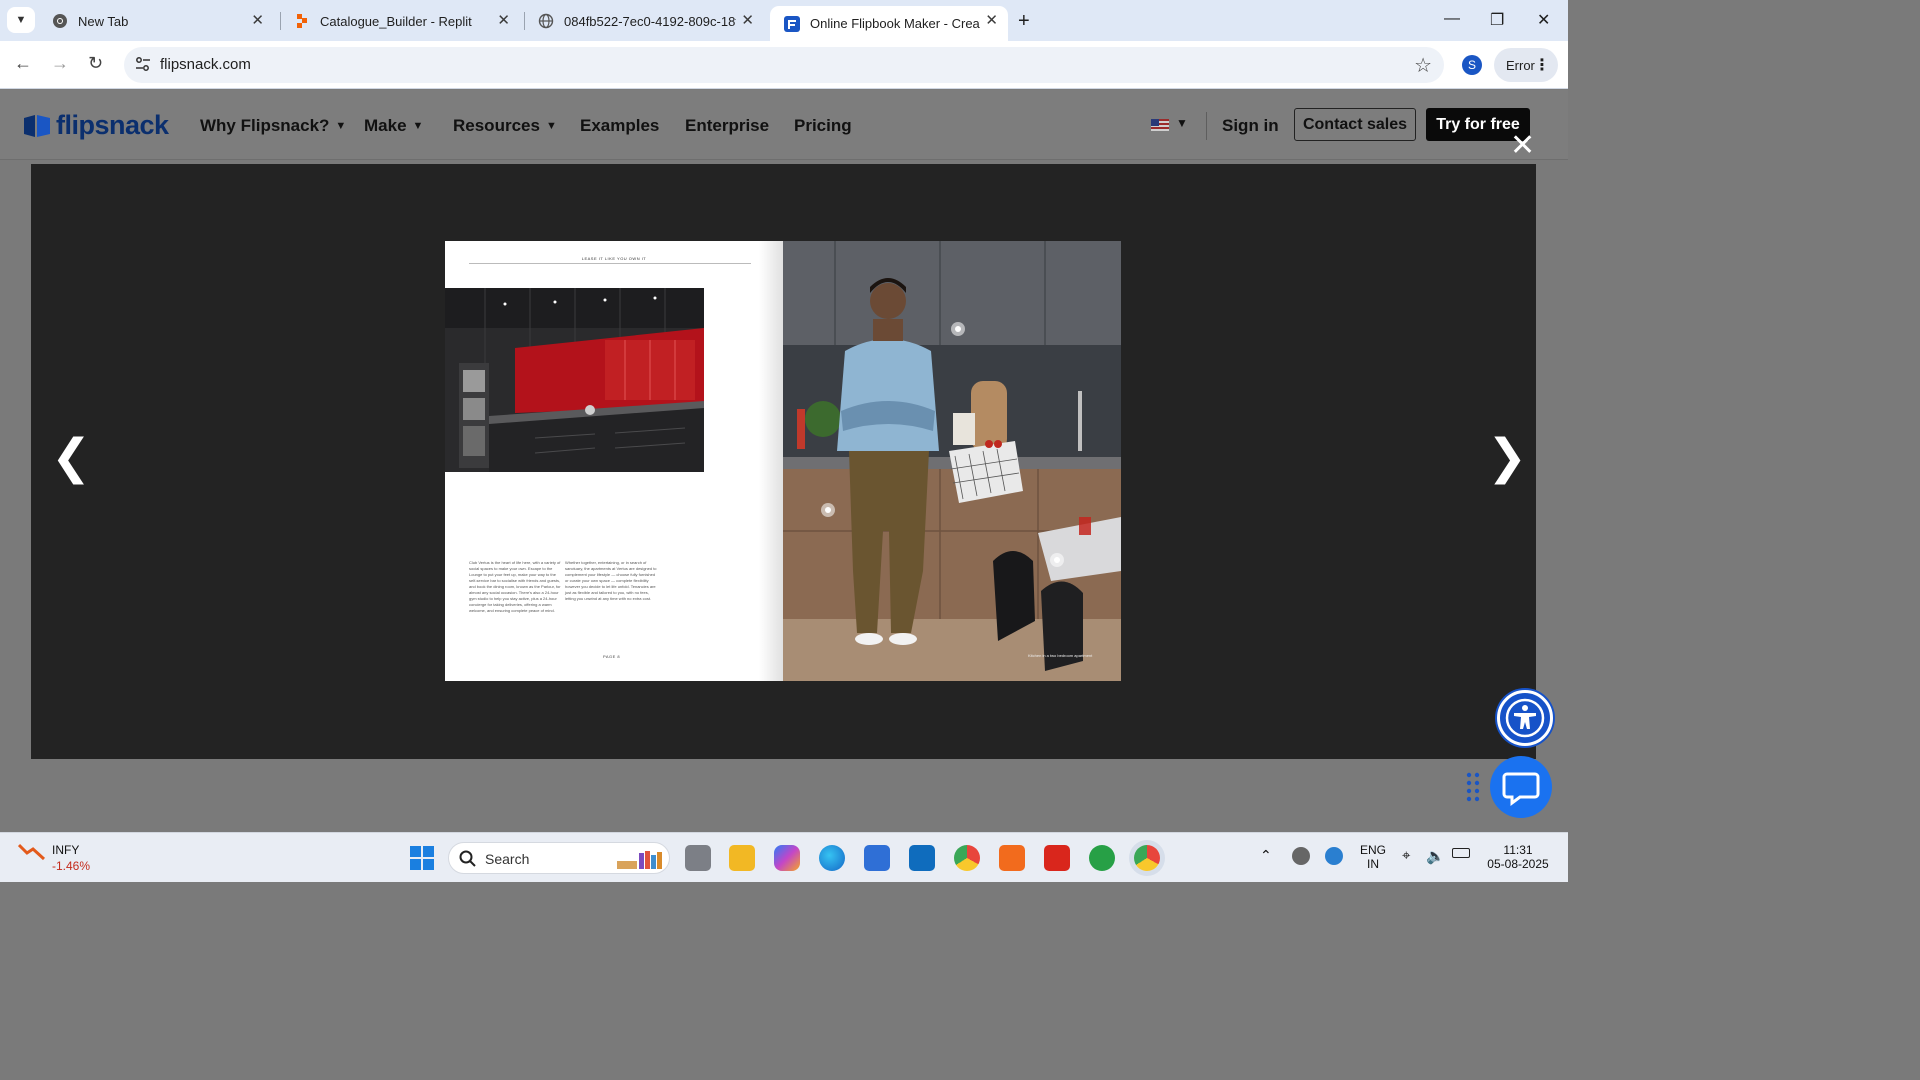 Image resolution: width=1920 pixels, height=1080 pixels. What do you see at coordinates (832, 858) in the screenshot?
I see `edge-icon` at bounding box center [832, 858].